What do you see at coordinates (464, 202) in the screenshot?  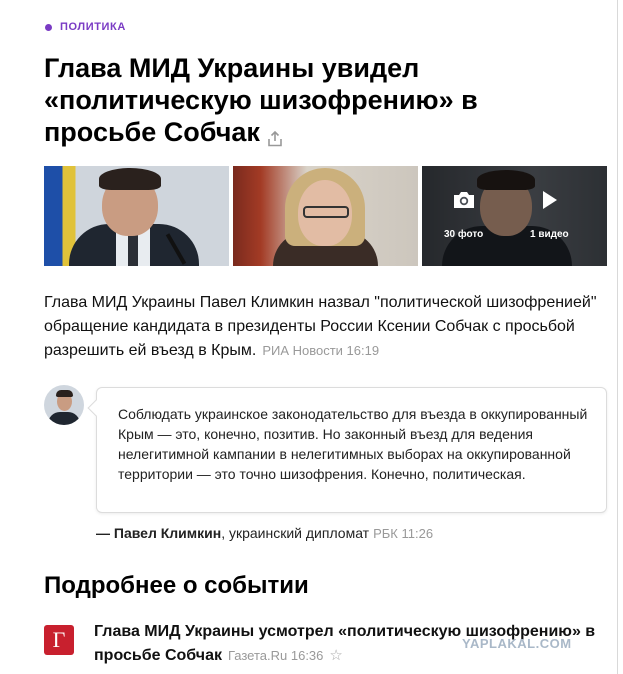 I see `camera-icon` at bounding box center [464, 202].